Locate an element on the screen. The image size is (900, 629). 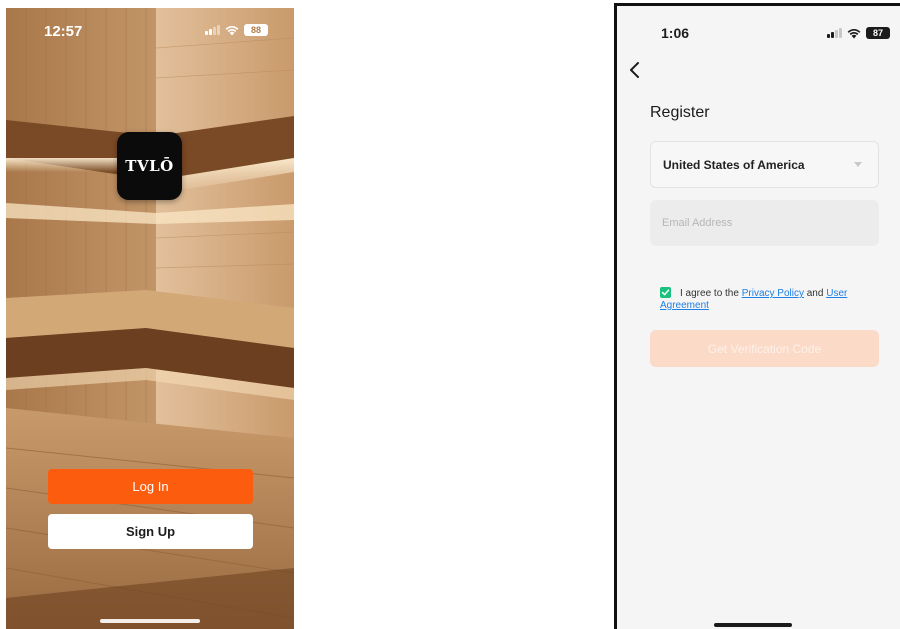
country-value: United States of America is located at coordinates (734, 165).